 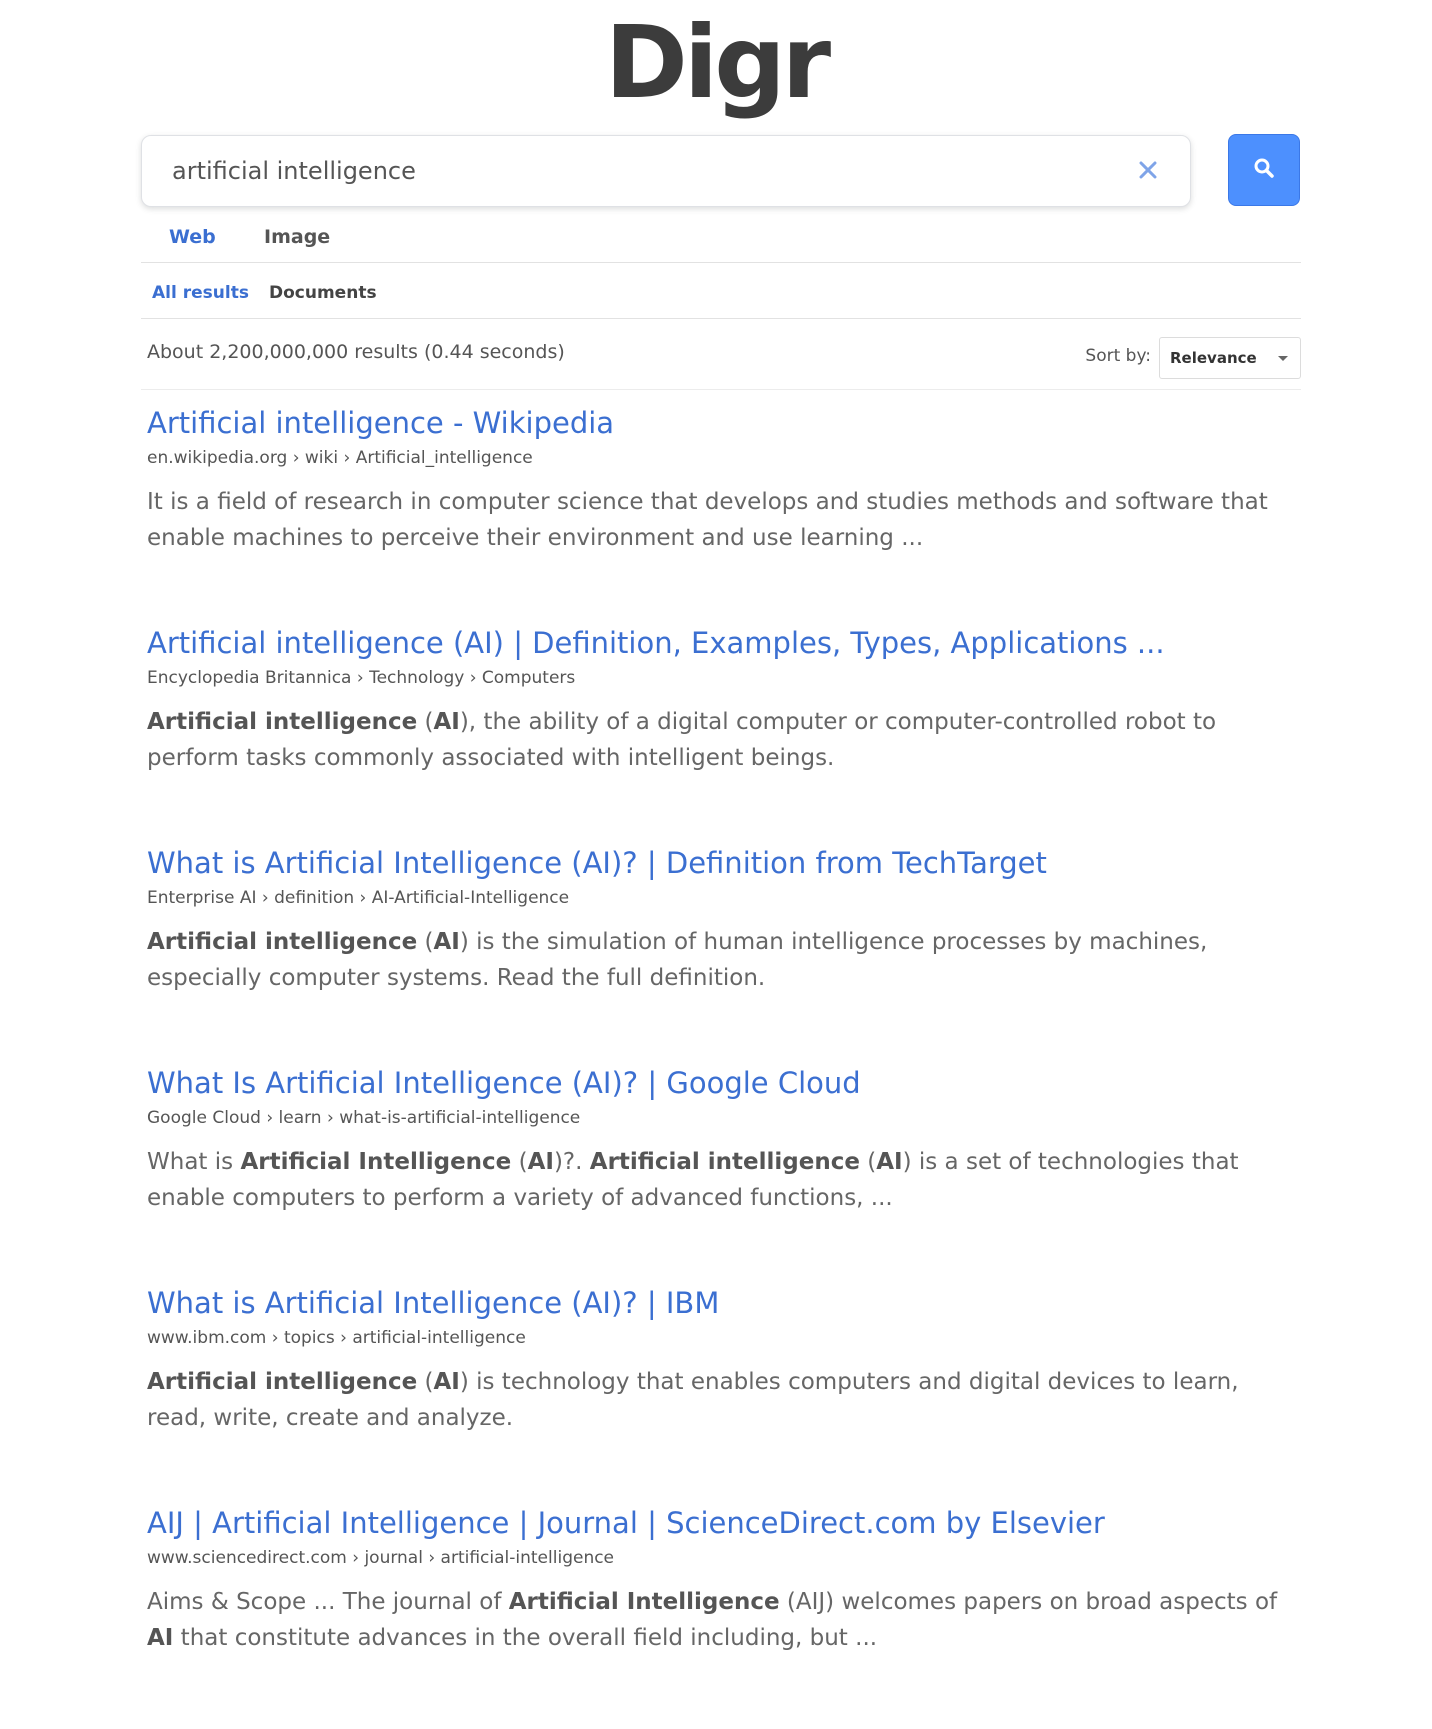 What do you see at coordinates (200, 293) in the screenshot?
I see `subtab-all-results: All results` at bounding box center [200, 293].